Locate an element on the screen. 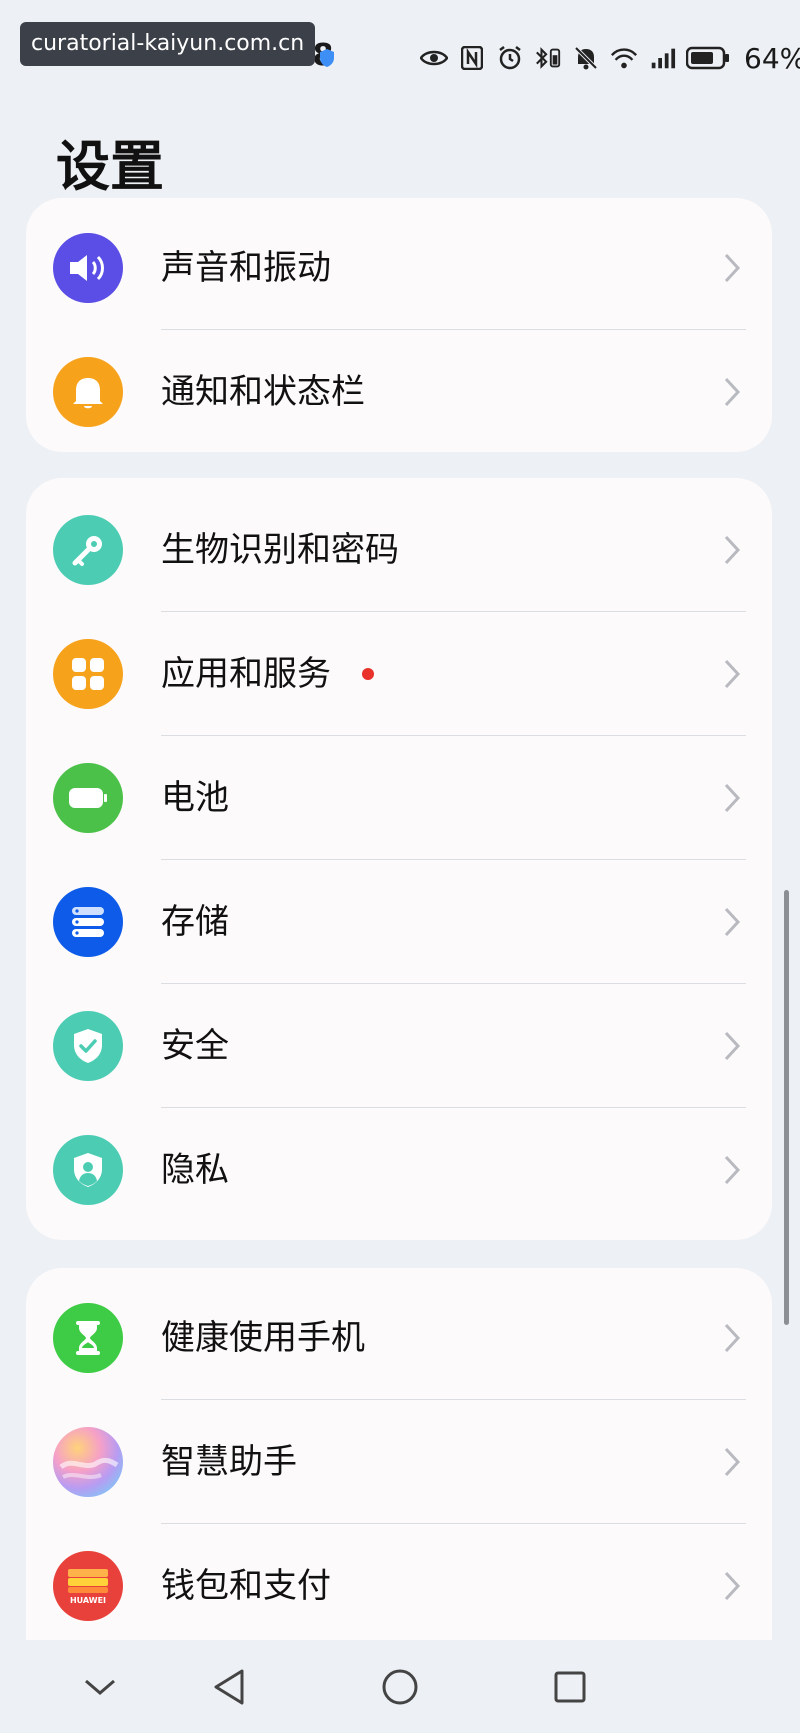 The height and width of the screenshot is (1733, 800). storage-icon is located at coordinates (88, 922).